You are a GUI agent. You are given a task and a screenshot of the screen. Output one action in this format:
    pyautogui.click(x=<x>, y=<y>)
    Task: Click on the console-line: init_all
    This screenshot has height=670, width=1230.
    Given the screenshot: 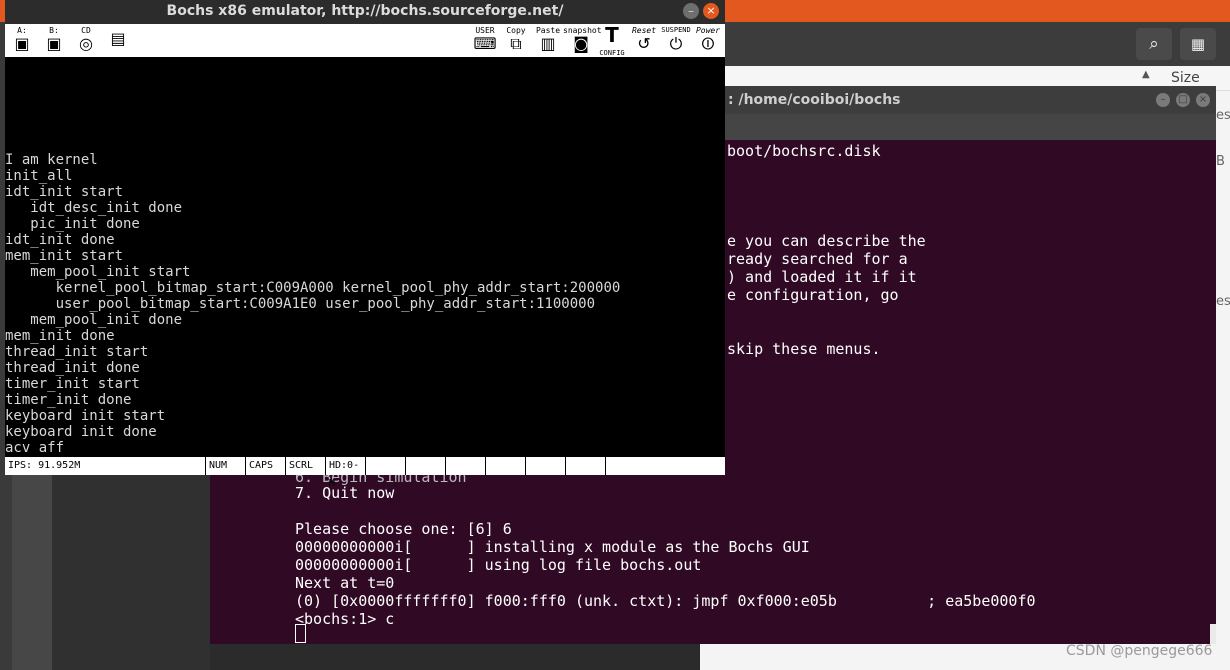 What is the action you would take?
    pyautogui.click(x=39, y=176)
    